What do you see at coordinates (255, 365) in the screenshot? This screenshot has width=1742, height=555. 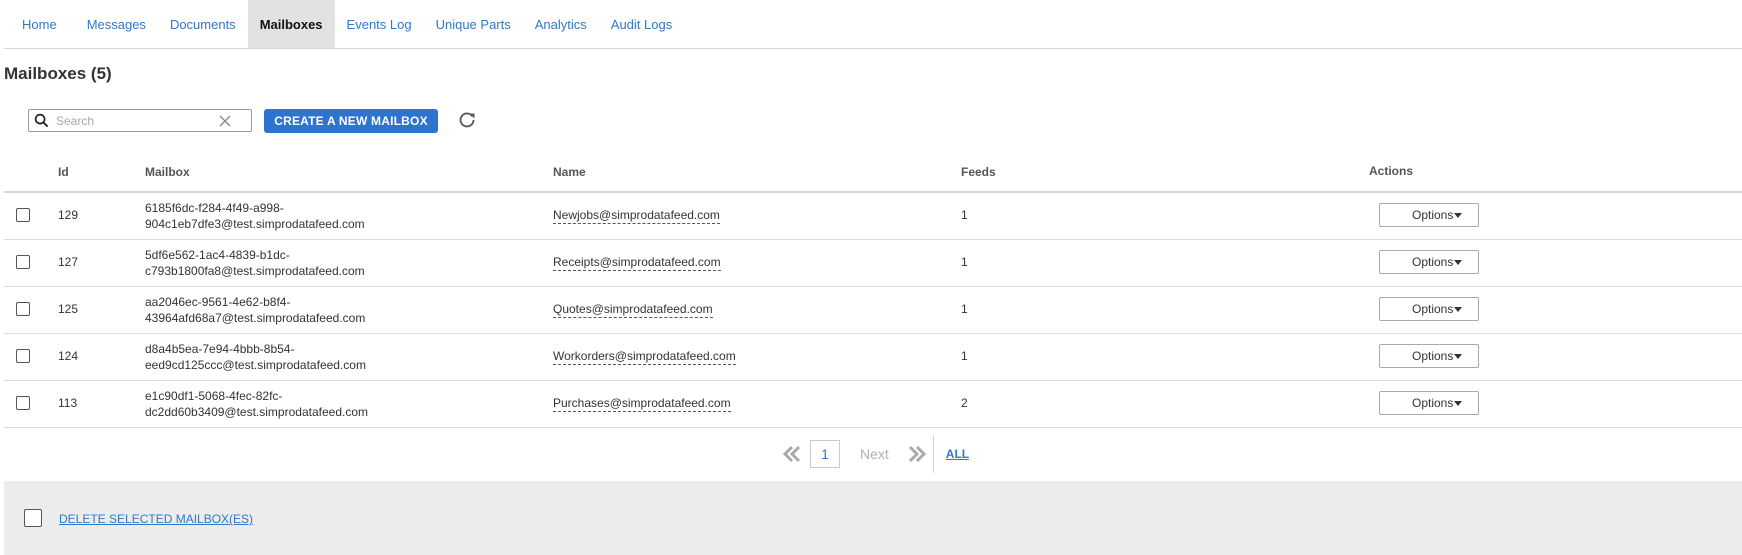 I see `mailbox-line: eed9cd125ccc@test.simprodatafeed.com` at bounding box center [255, 365].